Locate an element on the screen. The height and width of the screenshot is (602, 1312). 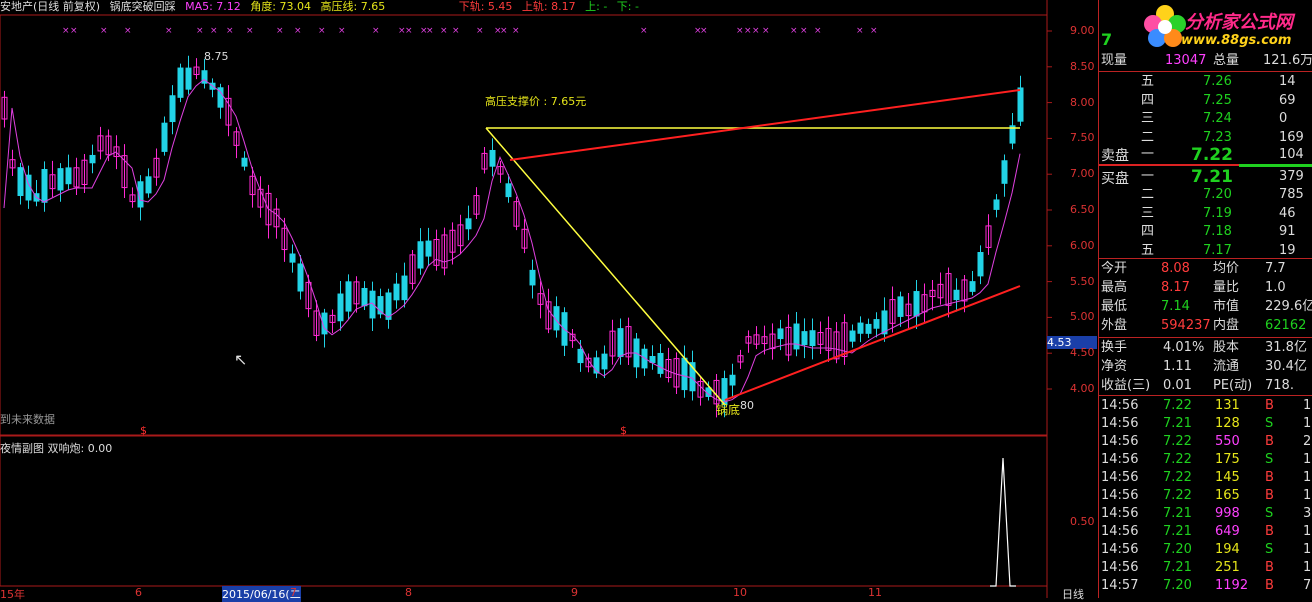
date-label: 15年 is located at coordinates (12, 594).